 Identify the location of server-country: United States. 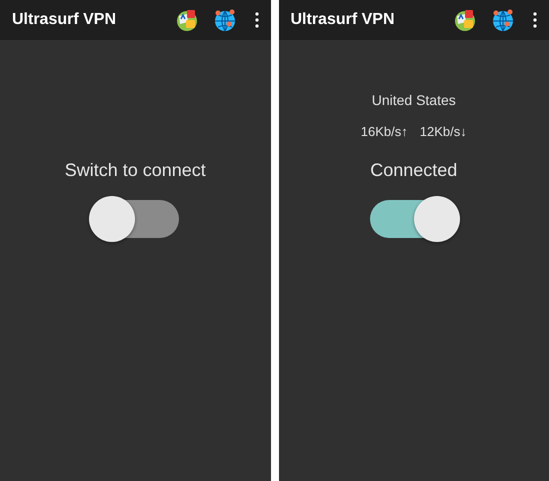
(414, 100).